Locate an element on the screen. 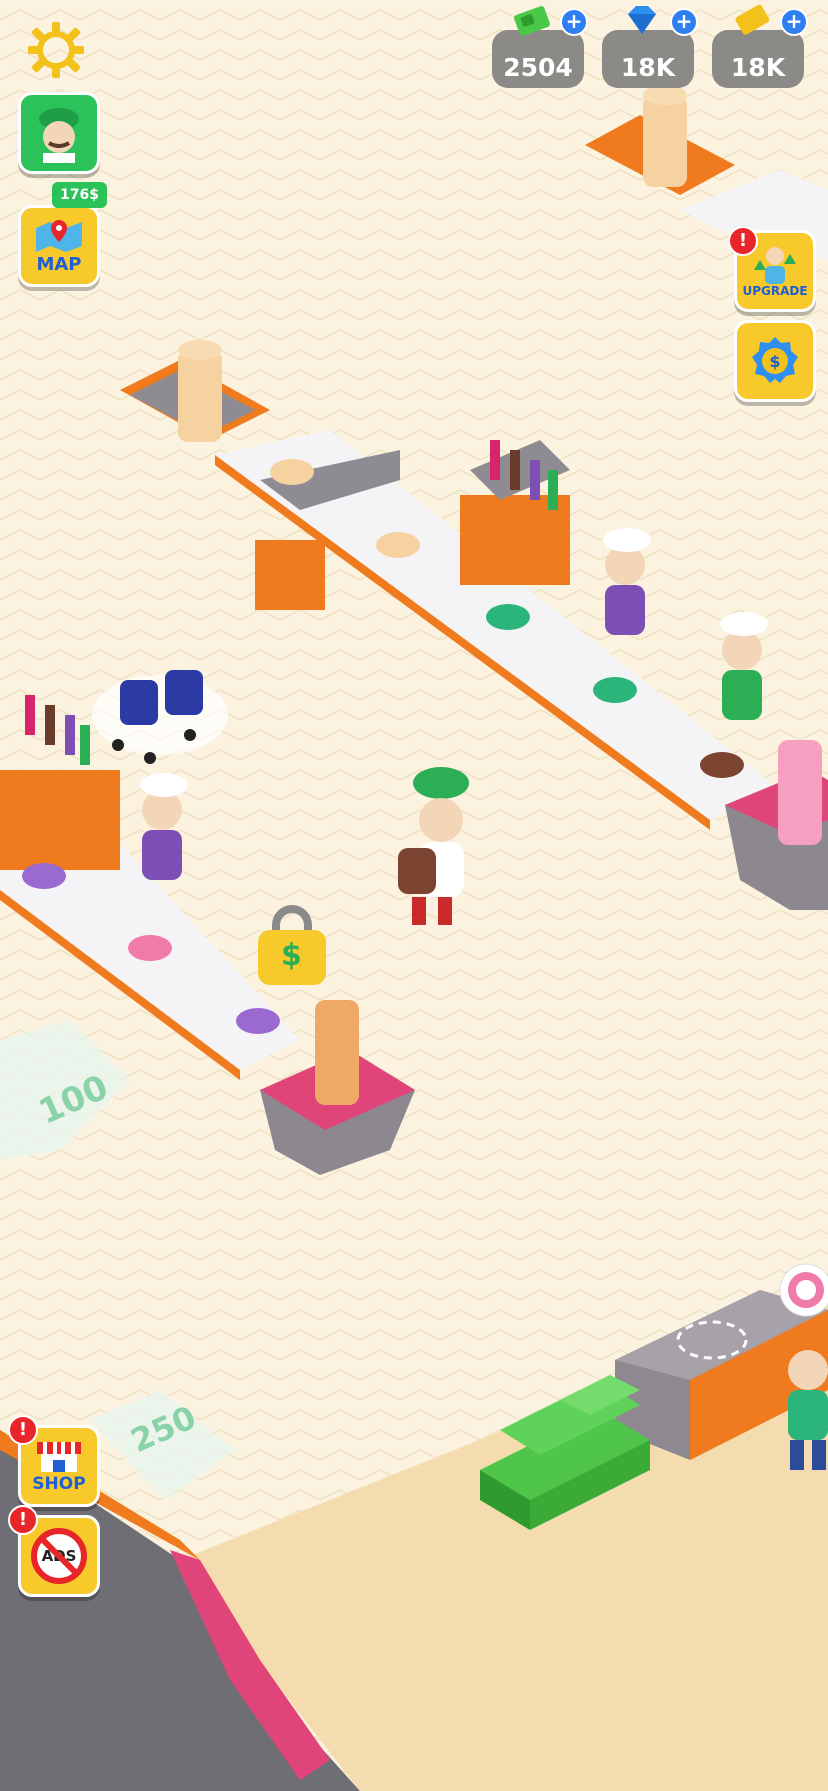 The height and width of the screenshot is (1791, 828). coin-boost-button: $ is located at coordinates (775, 361).